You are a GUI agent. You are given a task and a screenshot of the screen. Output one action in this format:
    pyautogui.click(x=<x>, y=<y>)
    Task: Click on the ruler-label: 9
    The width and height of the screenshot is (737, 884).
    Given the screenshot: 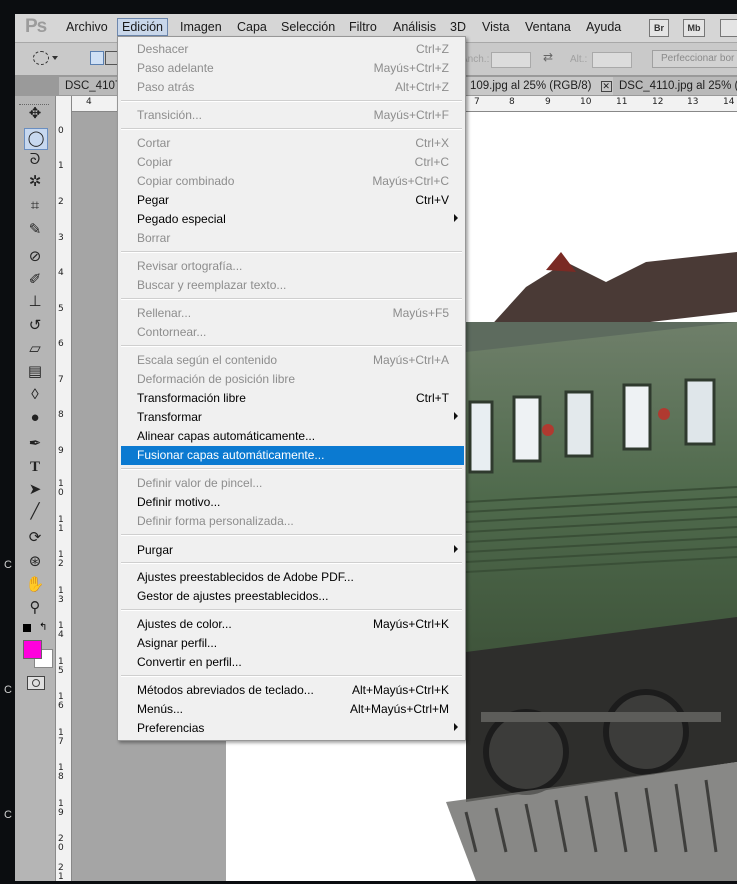 What is the action you would take?
    pyautogui.click(x=548, y=102)
    